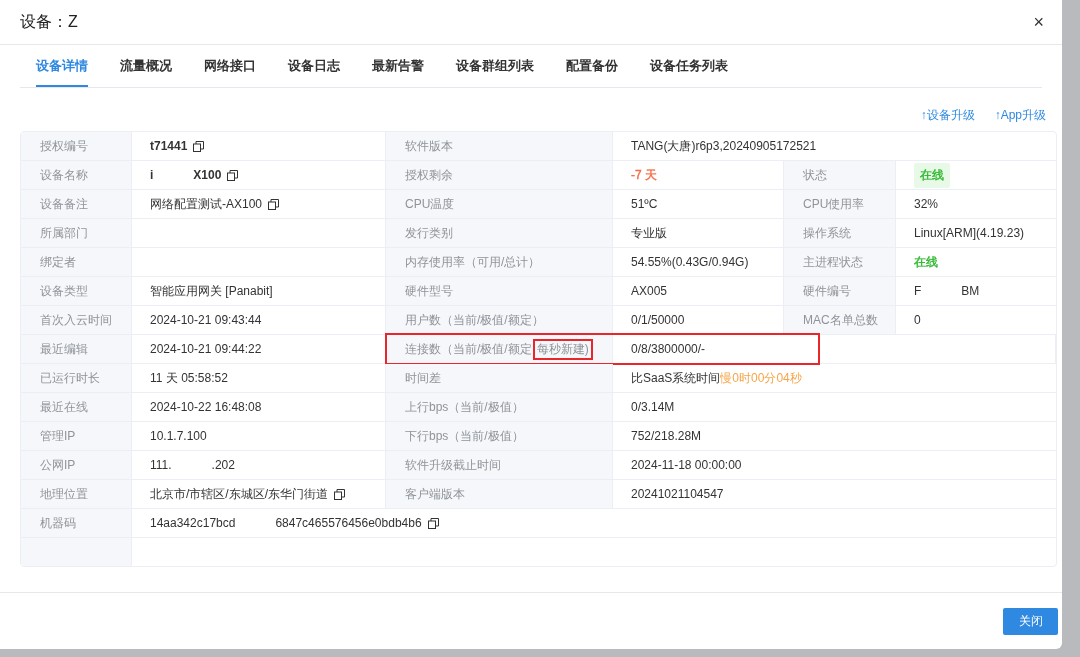 Image resolution: width=1080 pixels, height=657 pixels. What do you see at coordinates (676, 378) in the screenshot?
I see `value-text: 比SaaS系统时间` at bounding box center [676, 378].